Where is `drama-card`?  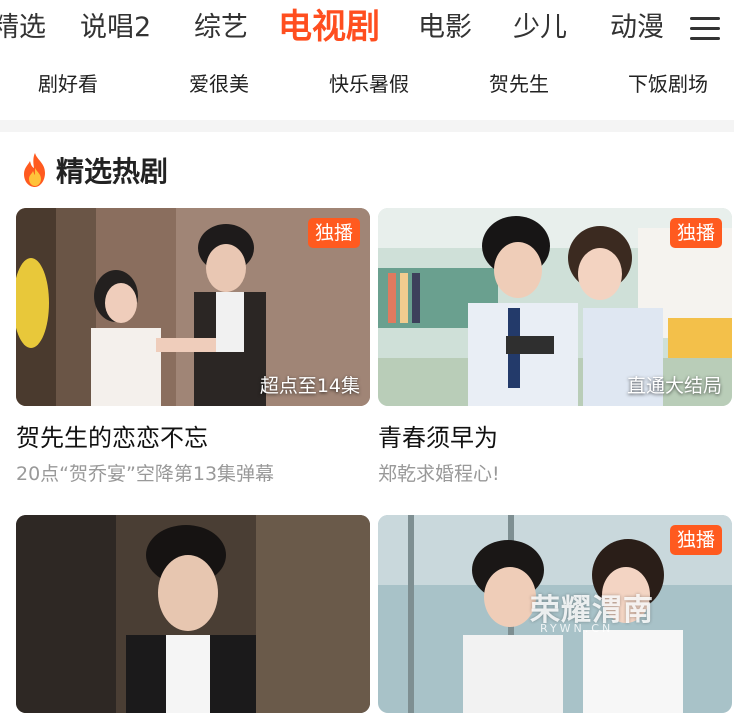
drama-card is located at coordinates (193, 620).